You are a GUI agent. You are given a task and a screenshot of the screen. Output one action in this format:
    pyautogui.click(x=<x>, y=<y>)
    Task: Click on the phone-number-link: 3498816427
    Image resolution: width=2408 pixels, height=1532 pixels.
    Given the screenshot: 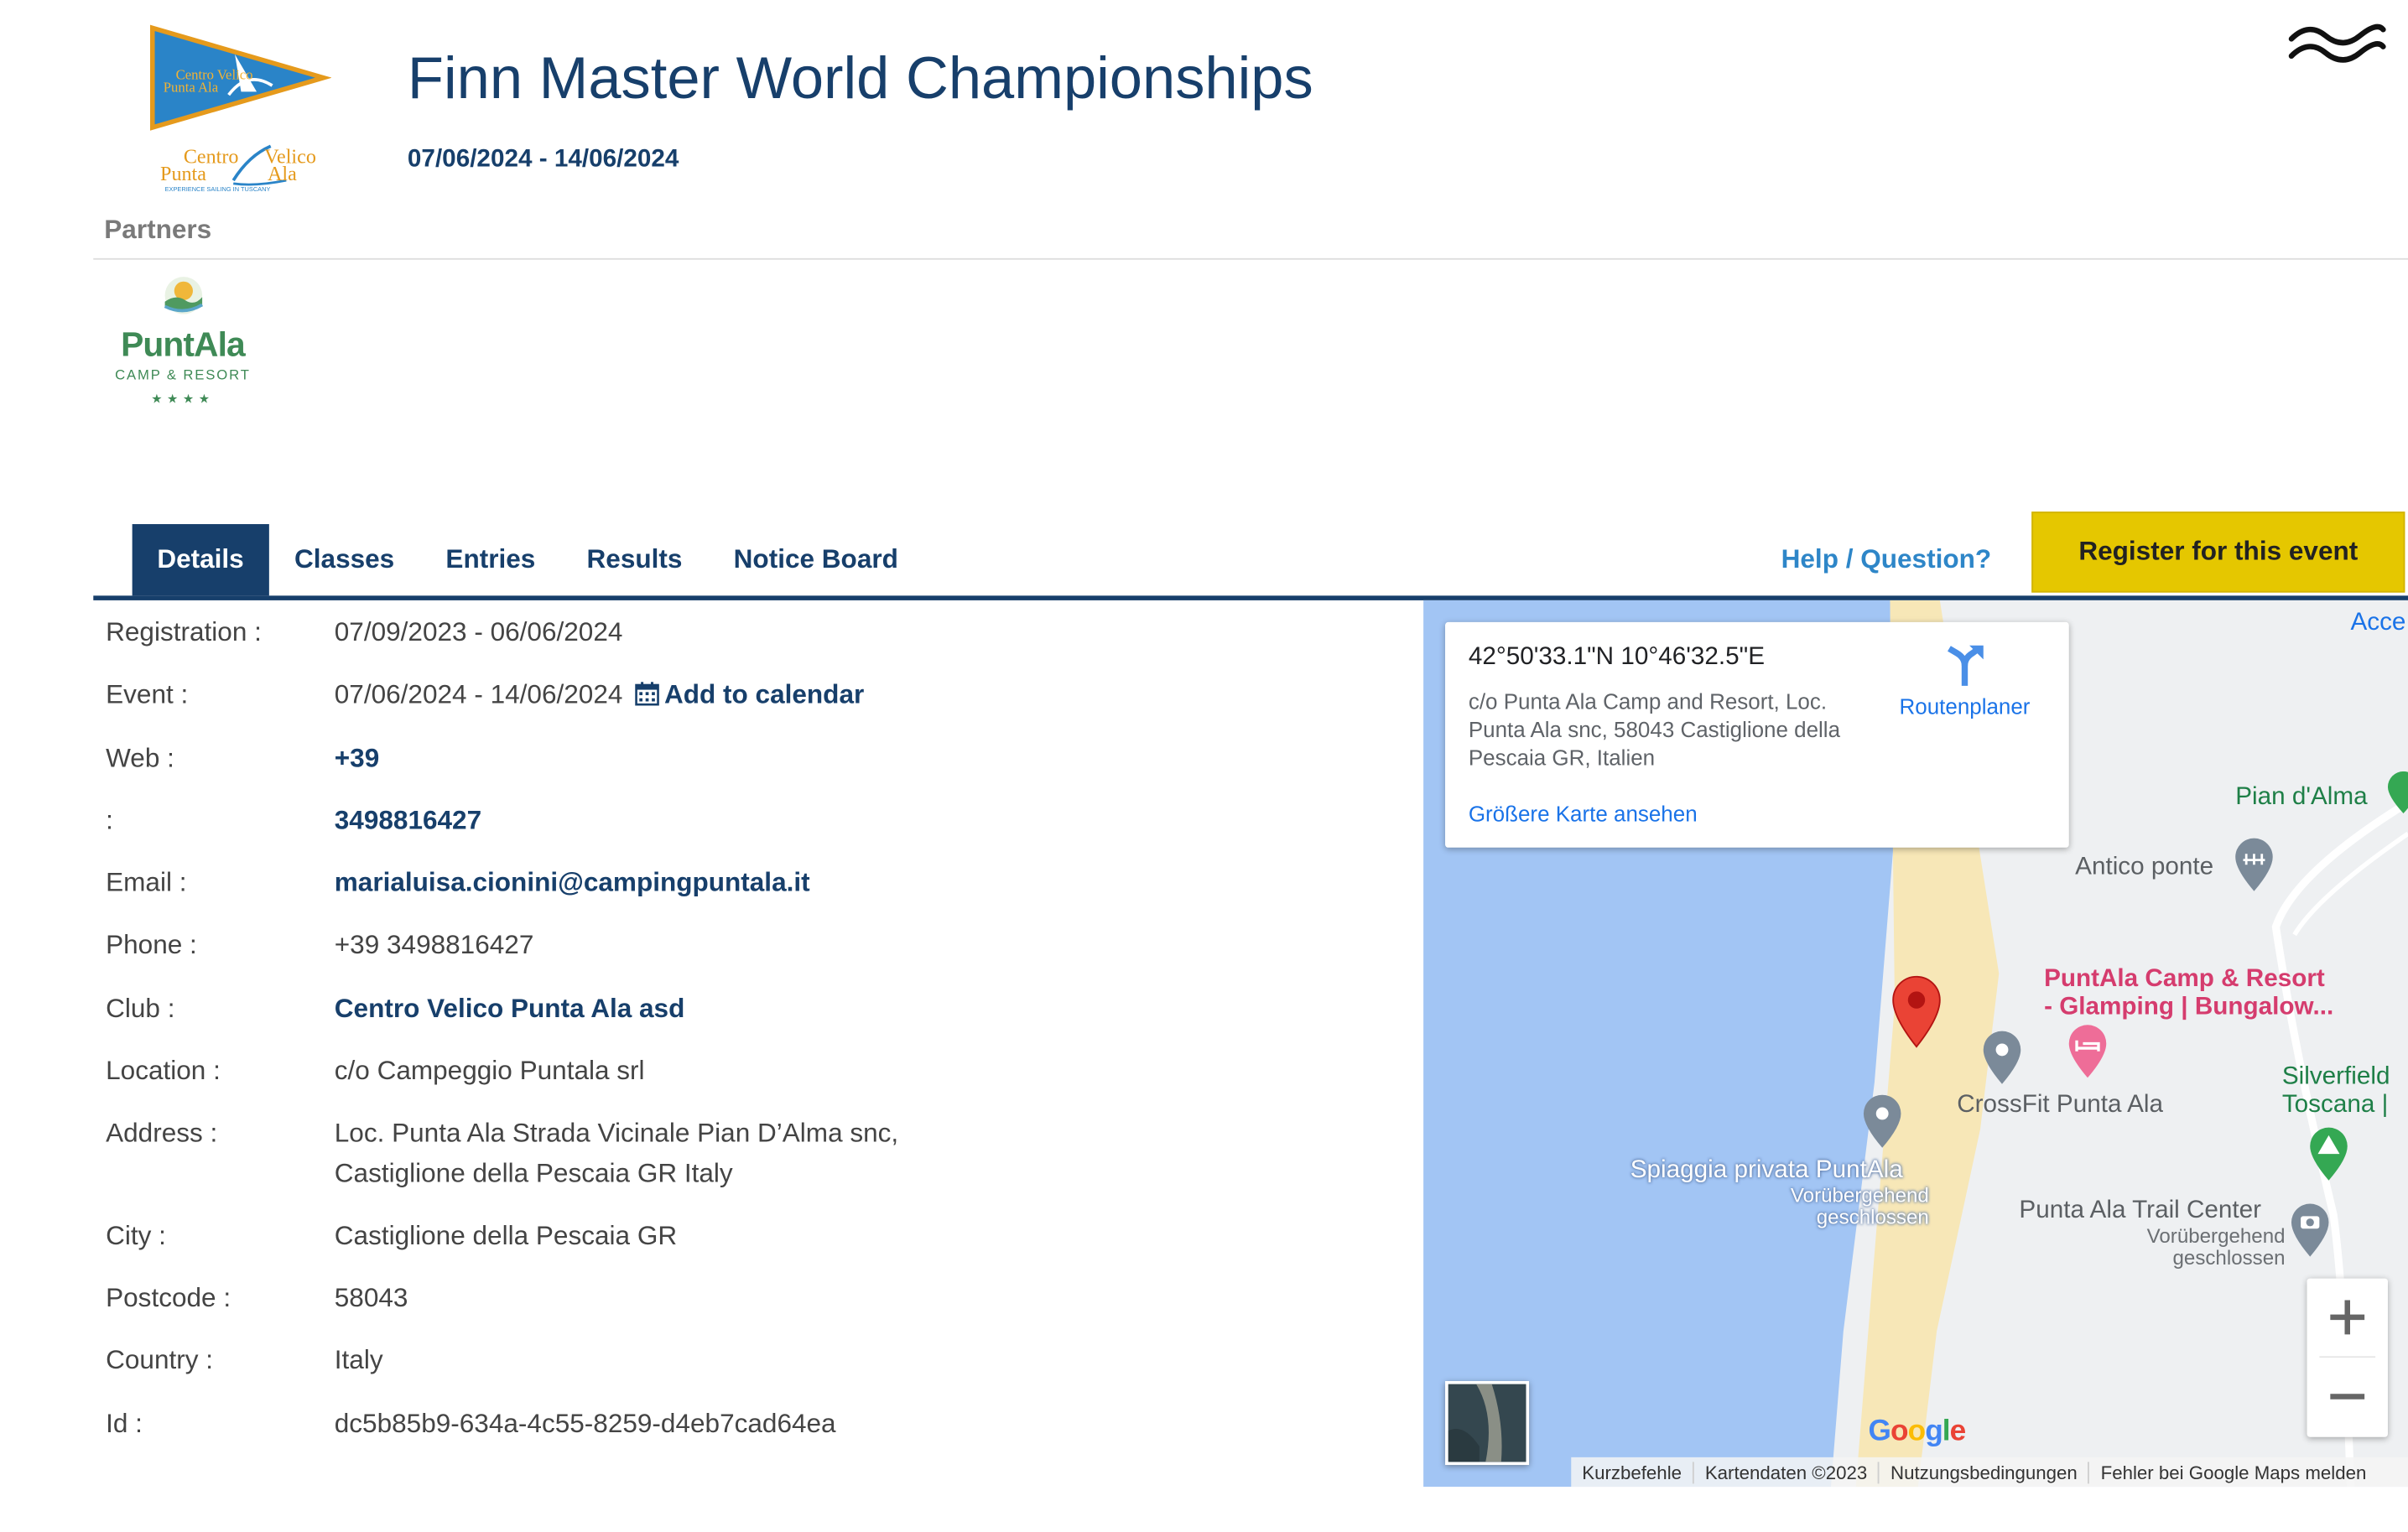 What is the action you would take?
    pyautogui.click(x=739, y=821)
    